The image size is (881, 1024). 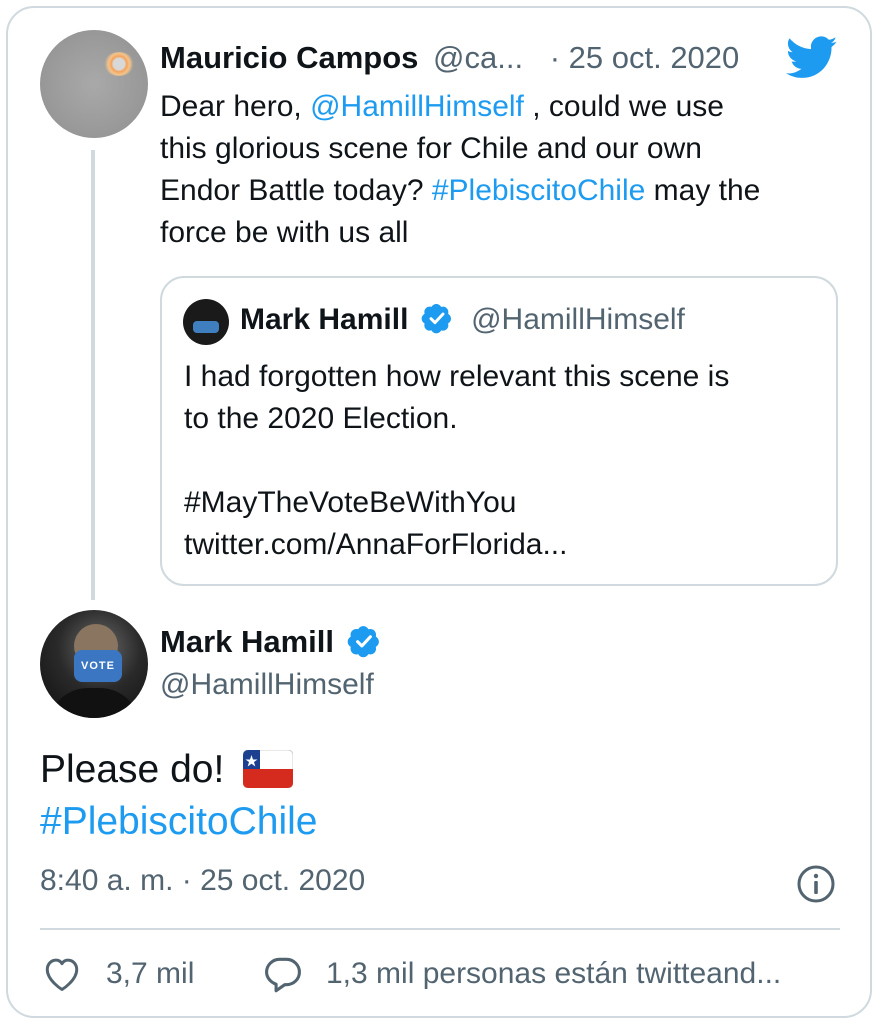 What do you see at coordinates (289, 57) in the screenshot?
I see `reply-author-name: Mauricio Campos` at bounding box center [289, 57].